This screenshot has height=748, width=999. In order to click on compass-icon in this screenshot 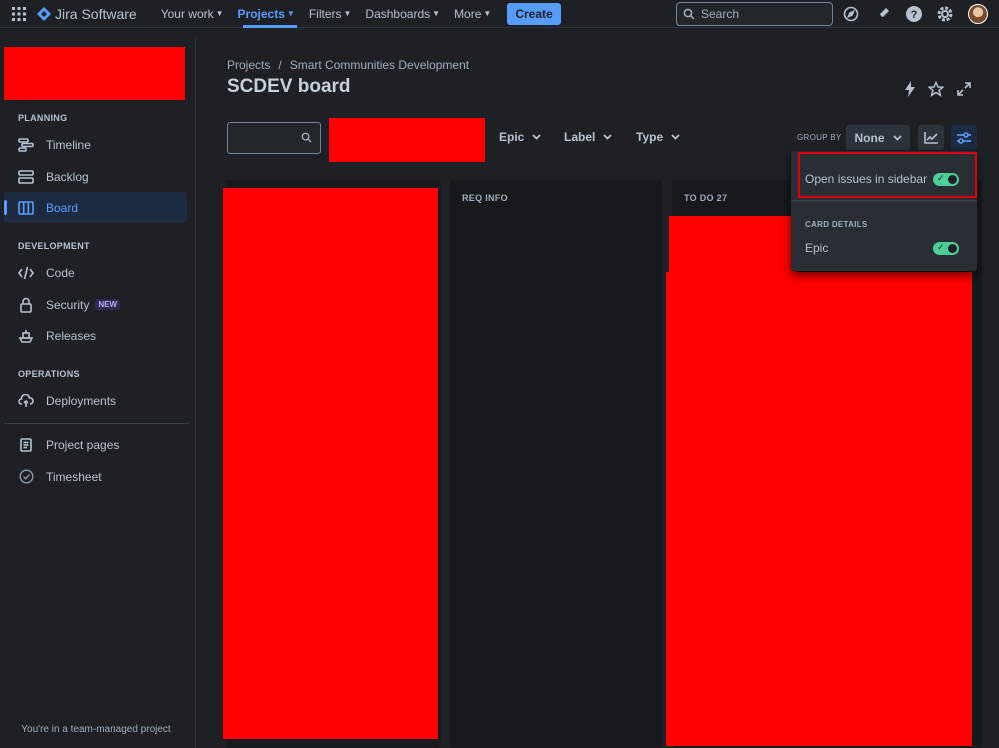, I will do `click(851, 14)`.